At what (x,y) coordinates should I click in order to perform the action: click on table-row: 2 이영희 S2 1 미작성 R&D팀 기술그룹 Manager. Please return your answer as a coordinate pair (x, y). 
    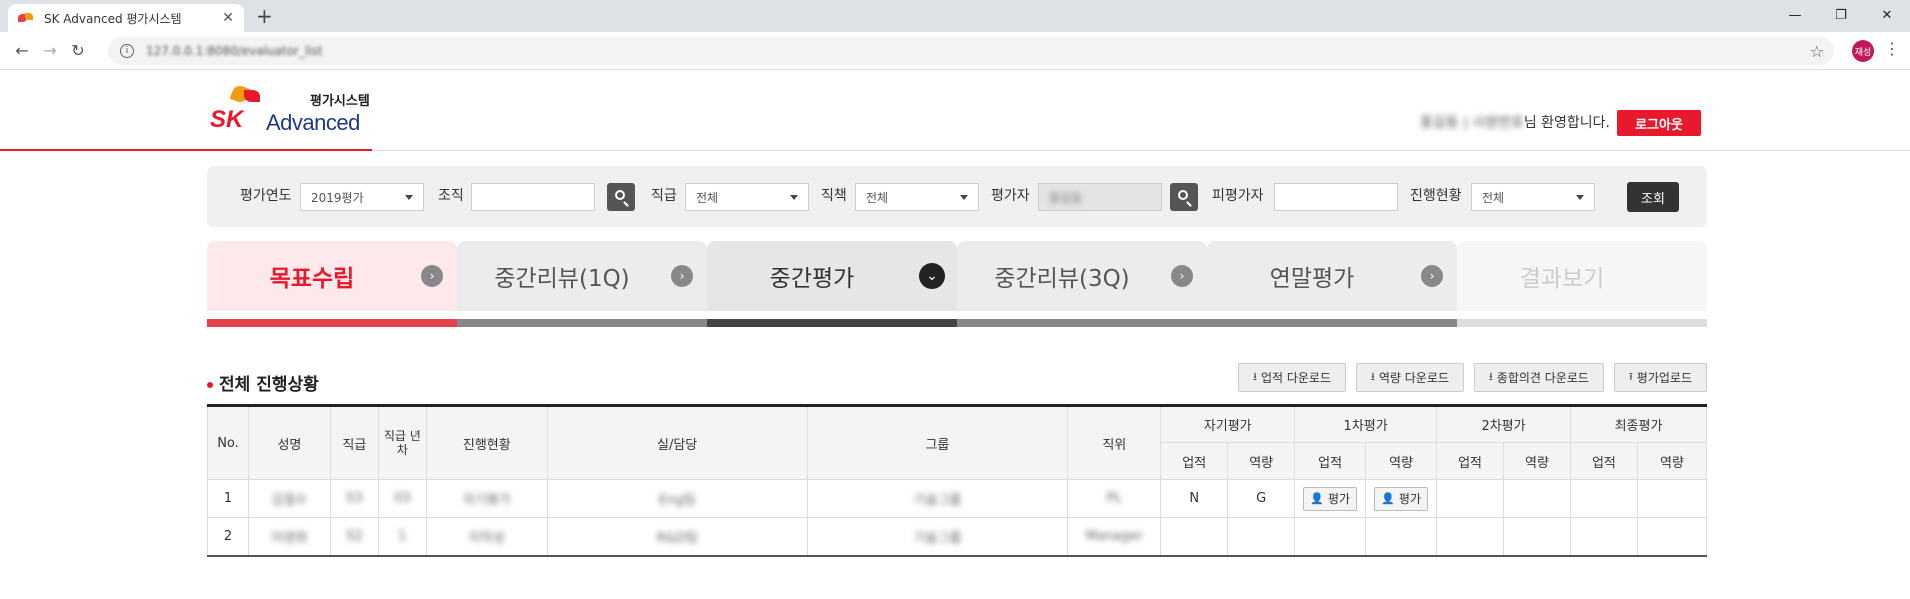
    Looking at the image, I should click on (957, 537).